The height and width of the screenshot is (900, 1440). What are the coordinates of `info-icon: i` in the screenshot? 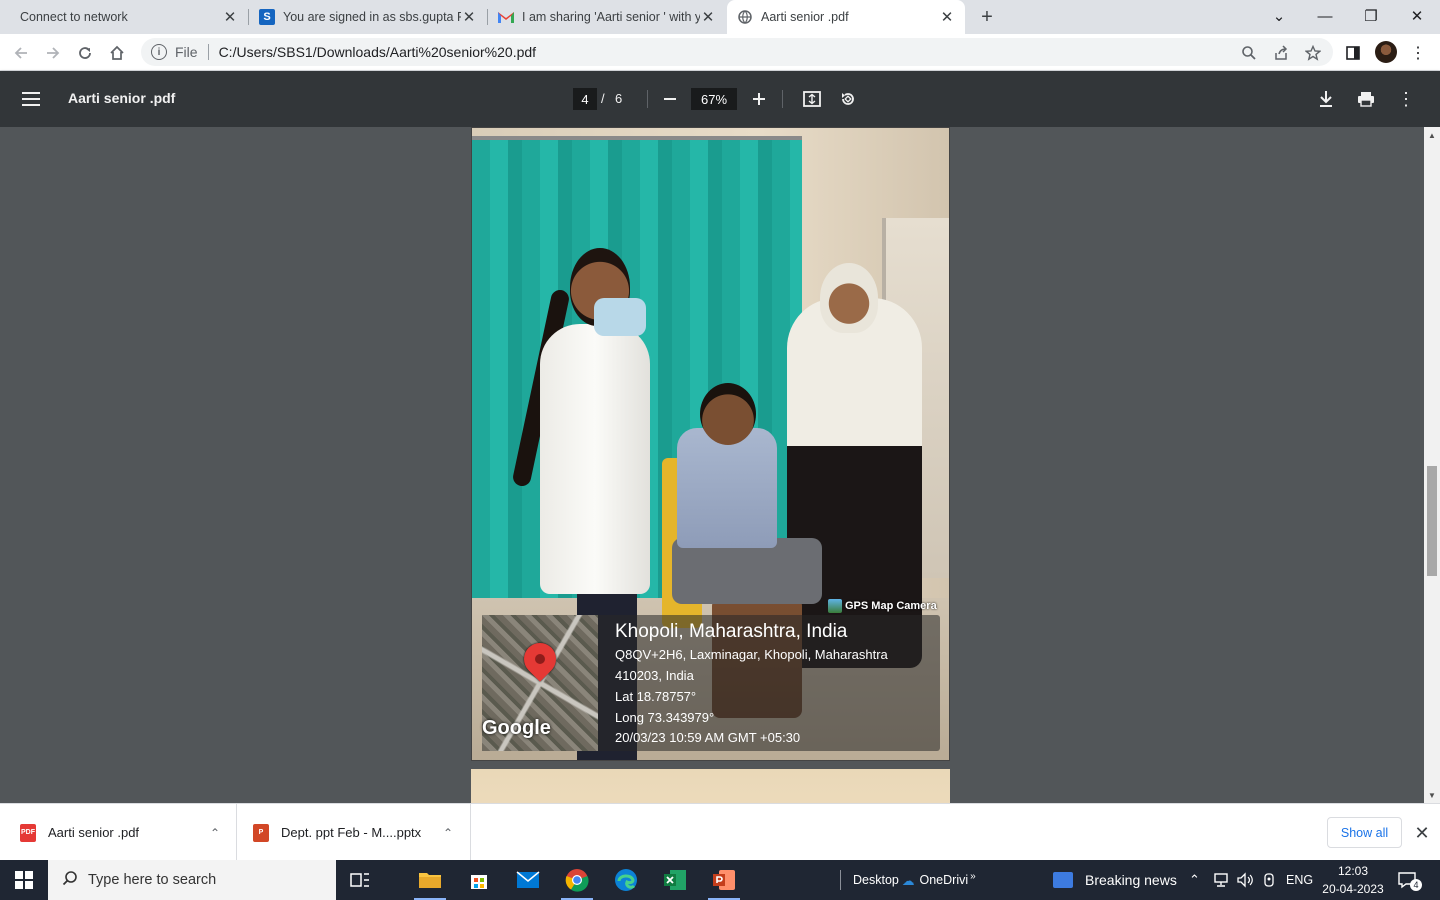 It's located at (159, 52).